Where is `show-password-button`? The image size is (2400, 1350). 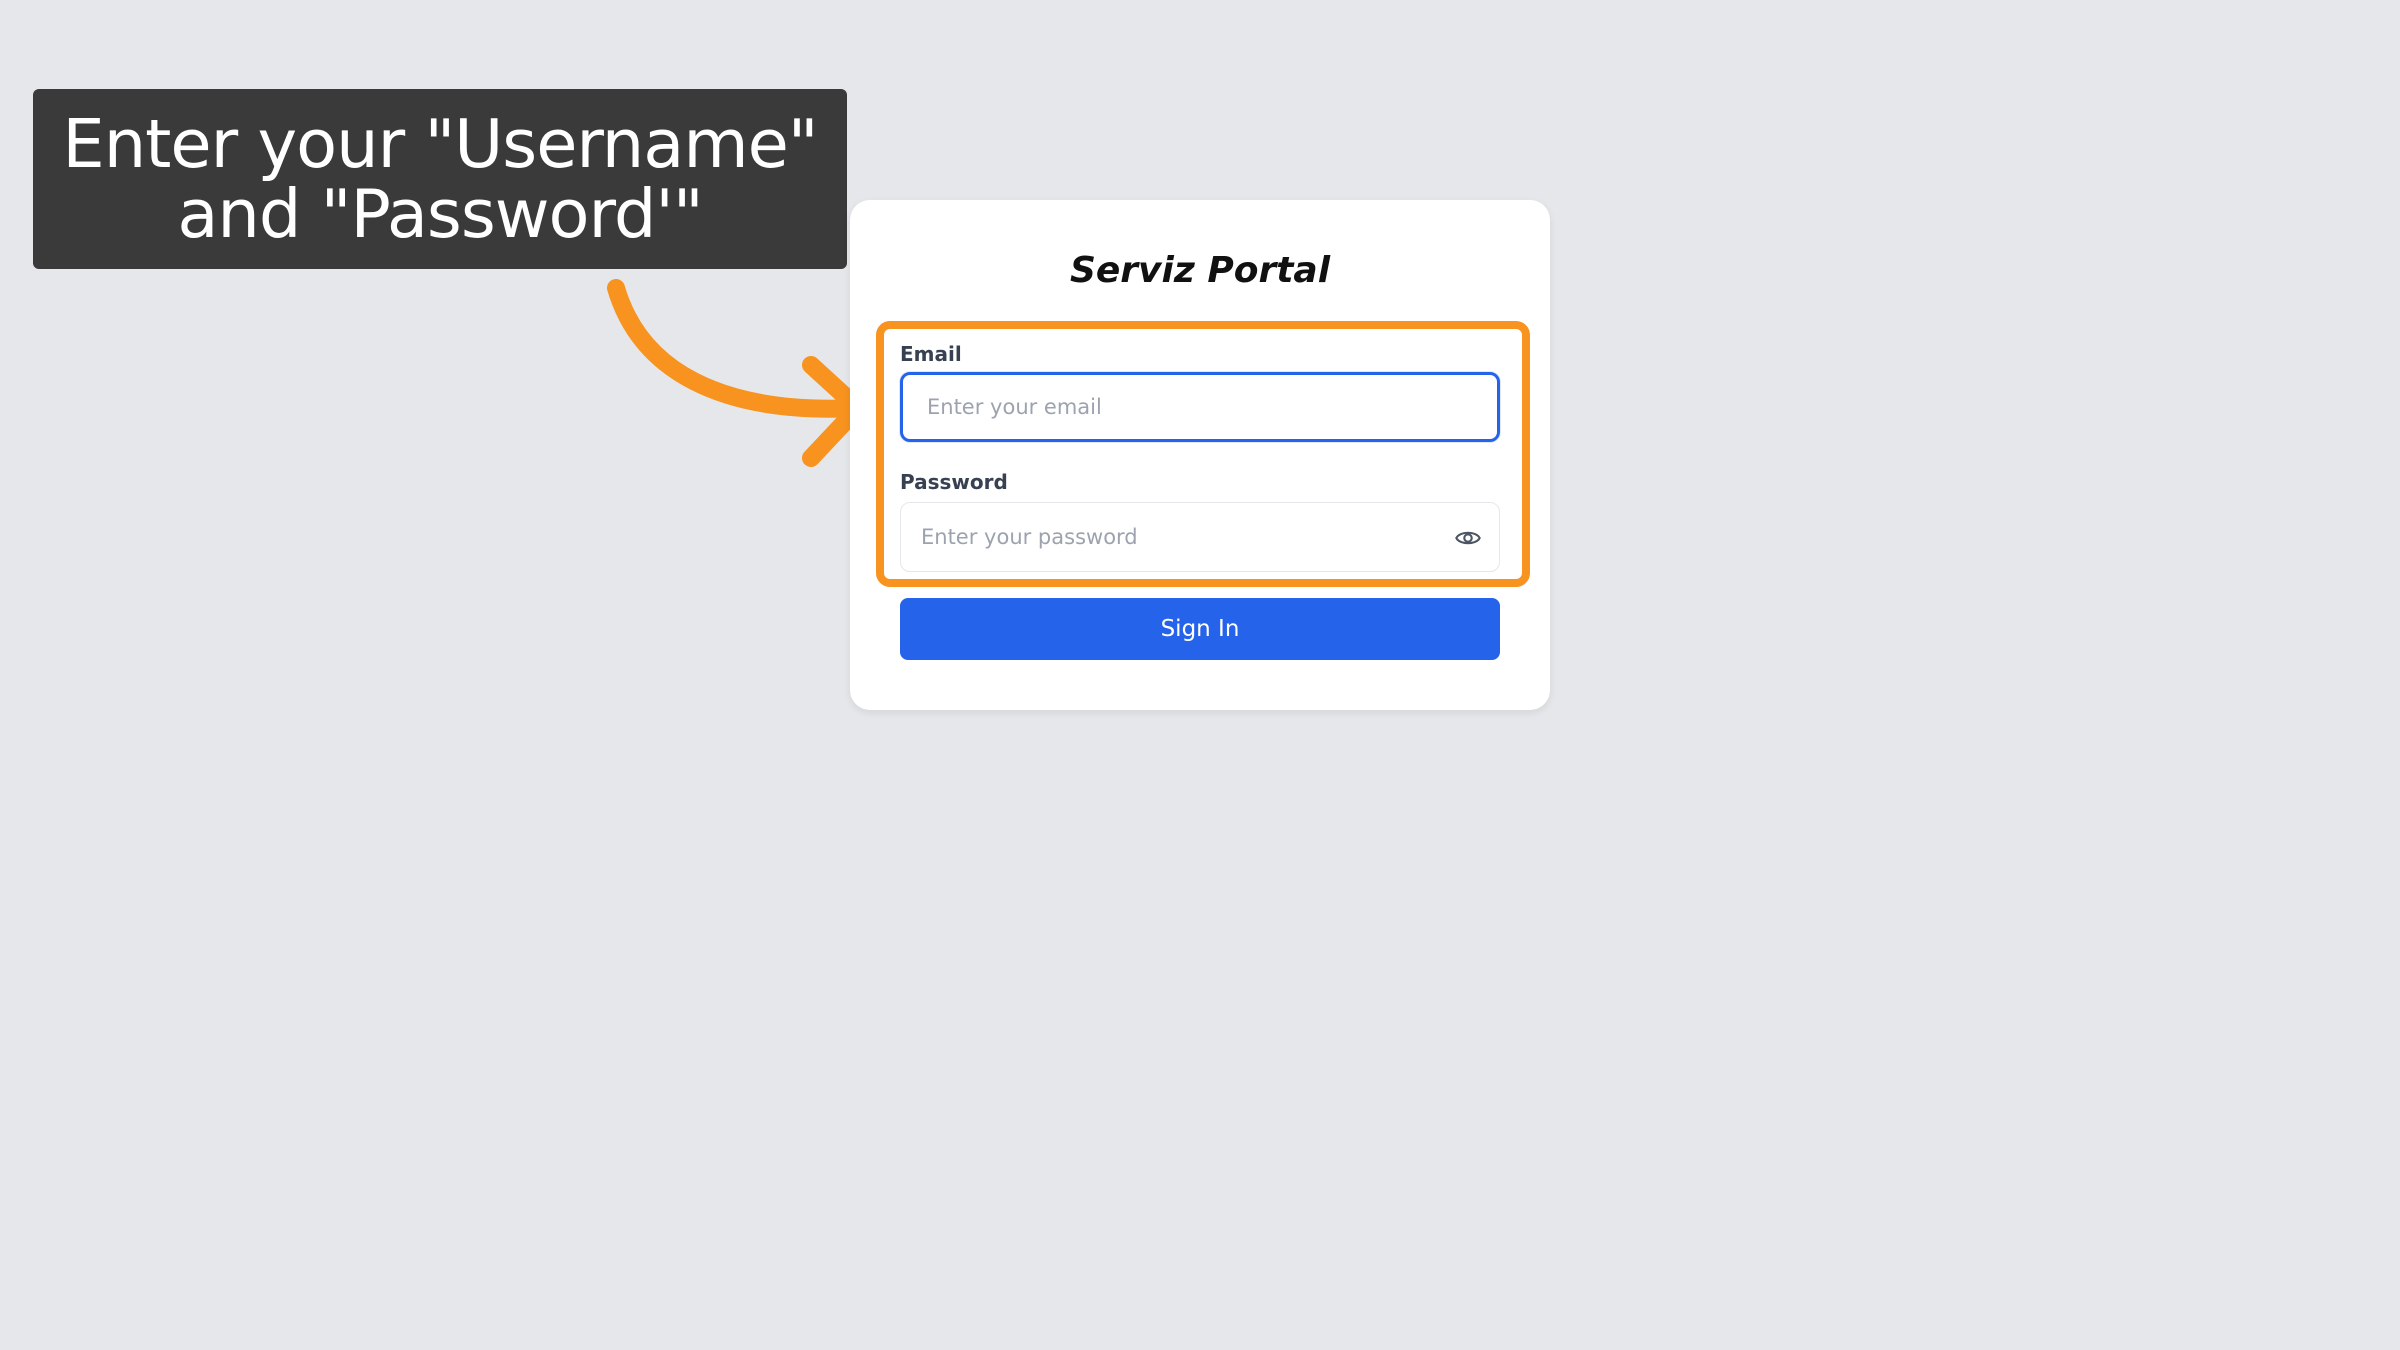
show-password-button is located at coordinates (1468, 538).